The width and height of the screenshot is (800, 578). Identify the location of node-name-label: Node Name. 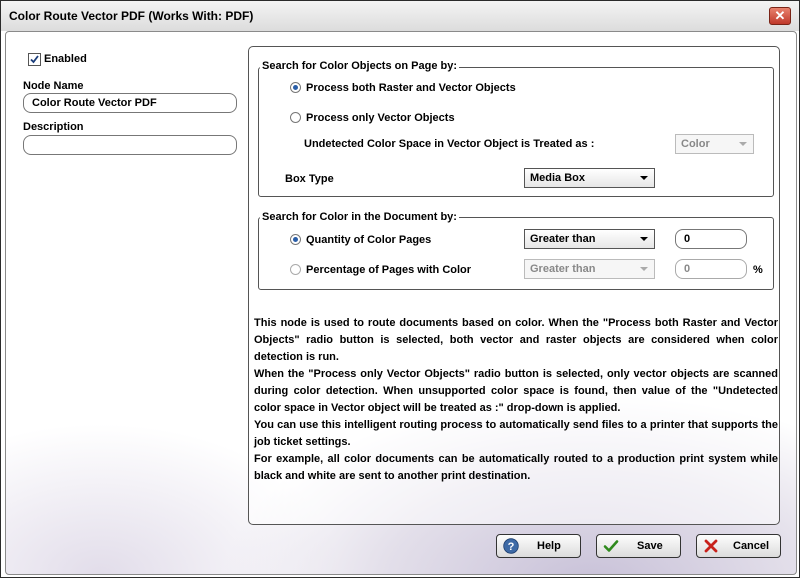
(53, 86).